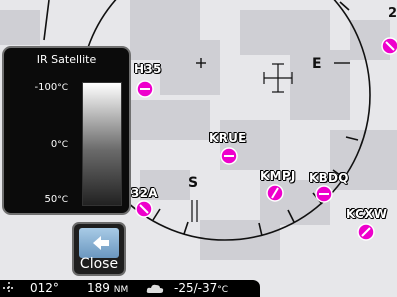 Image resolution: width=397 pixels, height=297 pixels. I want to click on airport-edge-icon, so click(389, 46).